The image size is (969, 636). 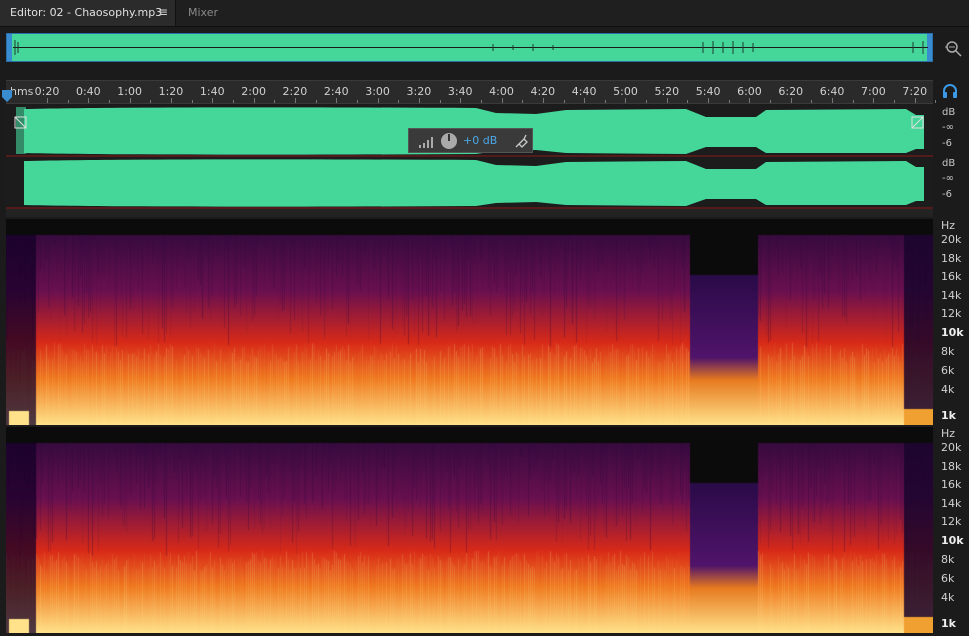 I want to click on frequency-scale-ch2: Hz 20k 18k 16k 14k 12k 10k 8k 6k 4k 1k, so click(x=951, y=530).